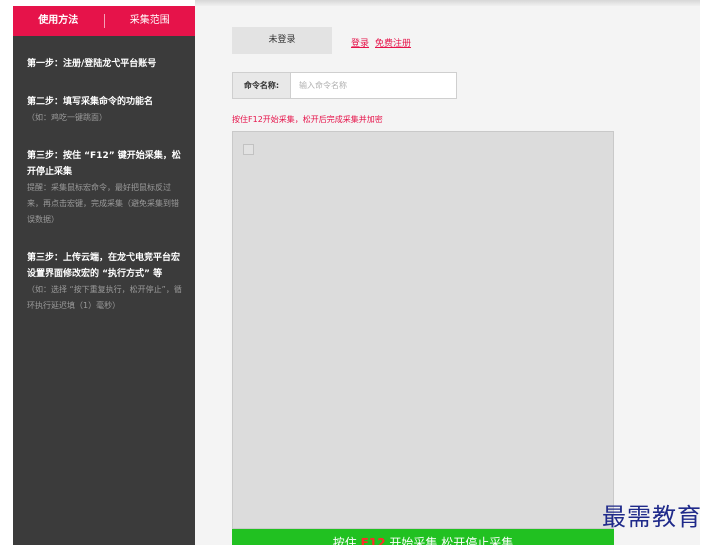 This screenshot has height=545, width=723. What do you see at coordinates (104, 266) in the screenshot?
I see `step-title: 第三步：上传云端，在龙弋电竞平台宏设置界面修改宏的 “执行方式” 等` at bounding box center [104, 266].